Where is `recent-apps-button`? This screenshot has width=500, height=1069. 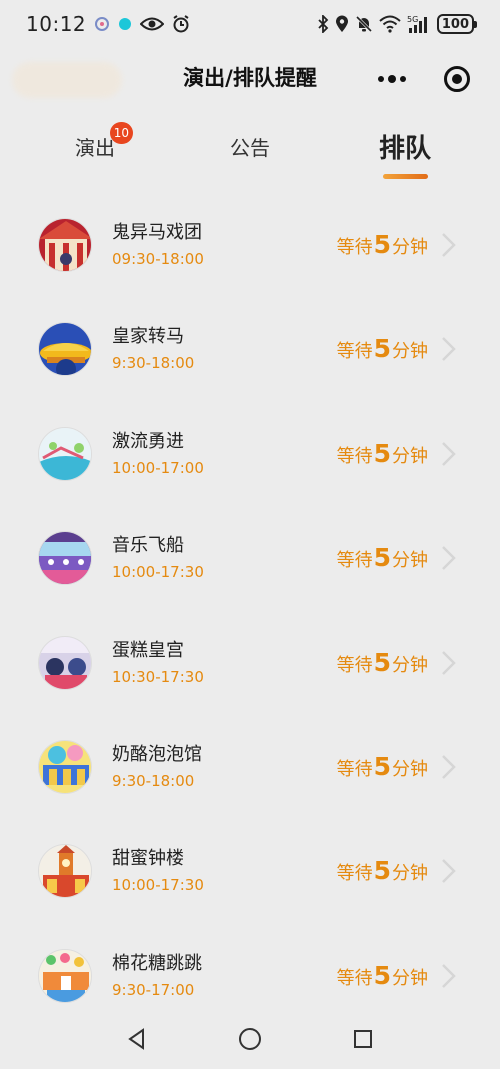 recent-apps-button is located at coordinates (363, 1039).